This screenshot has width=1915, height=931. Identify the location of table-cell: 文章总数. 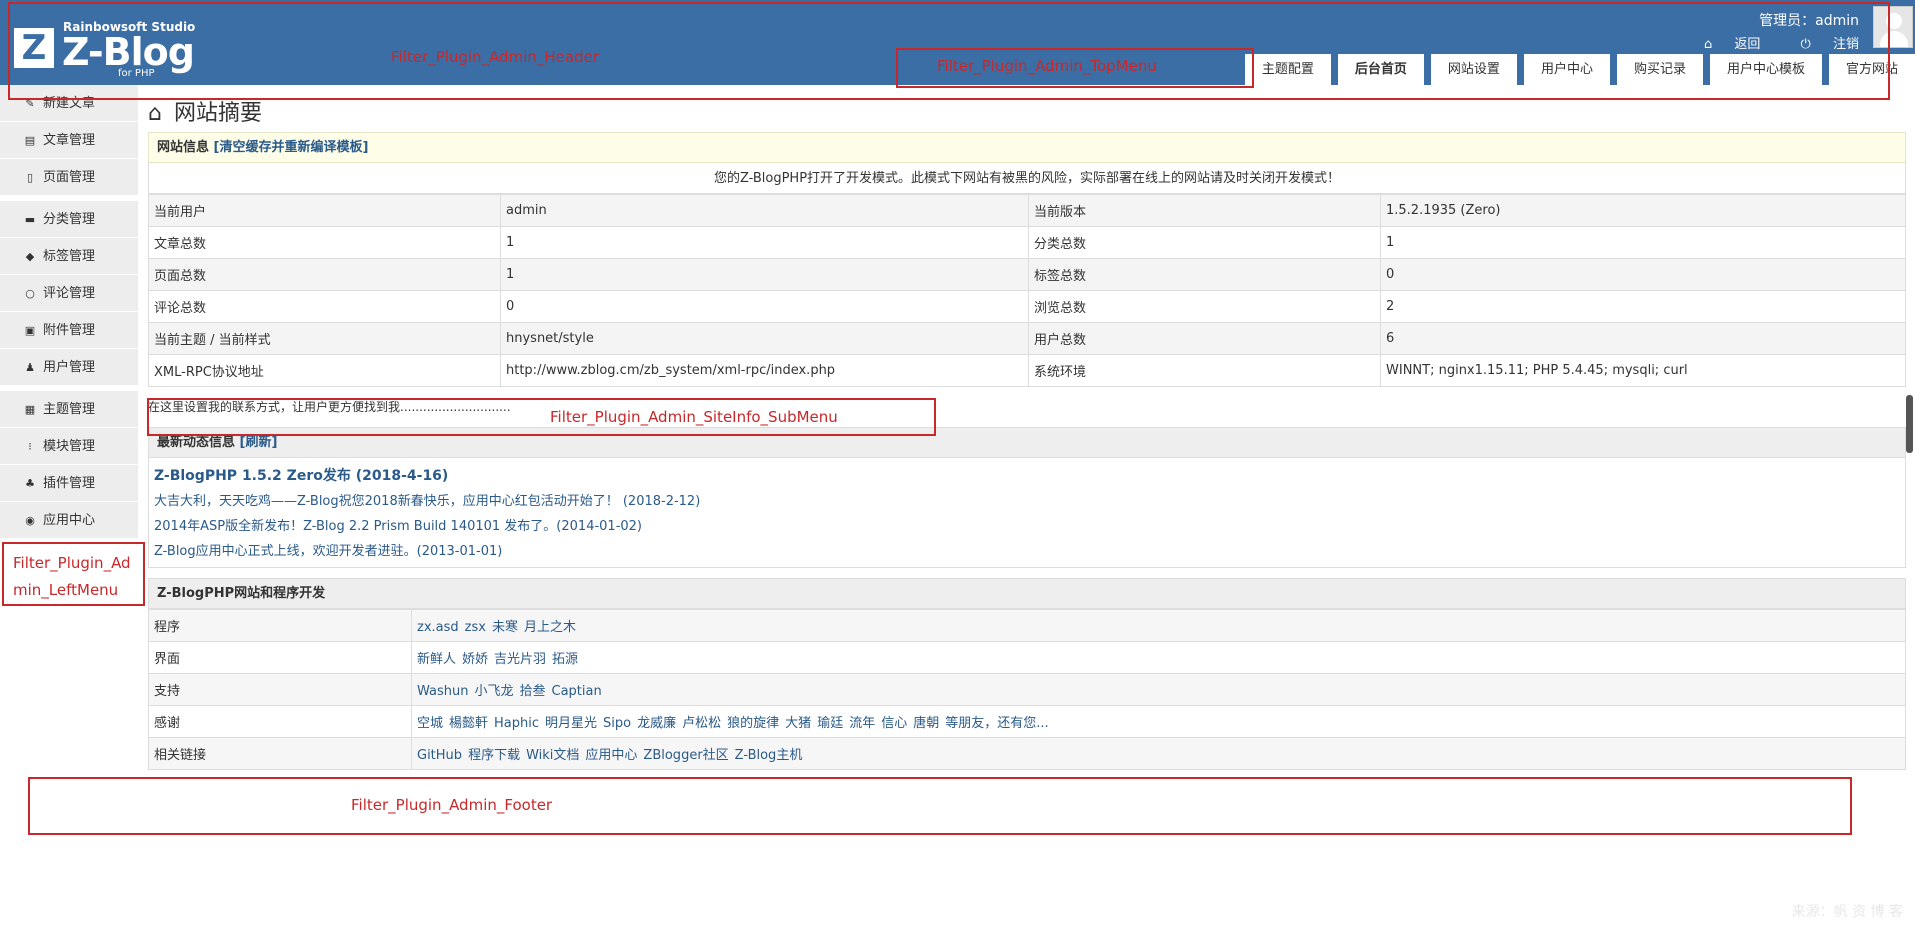
(324, 242).